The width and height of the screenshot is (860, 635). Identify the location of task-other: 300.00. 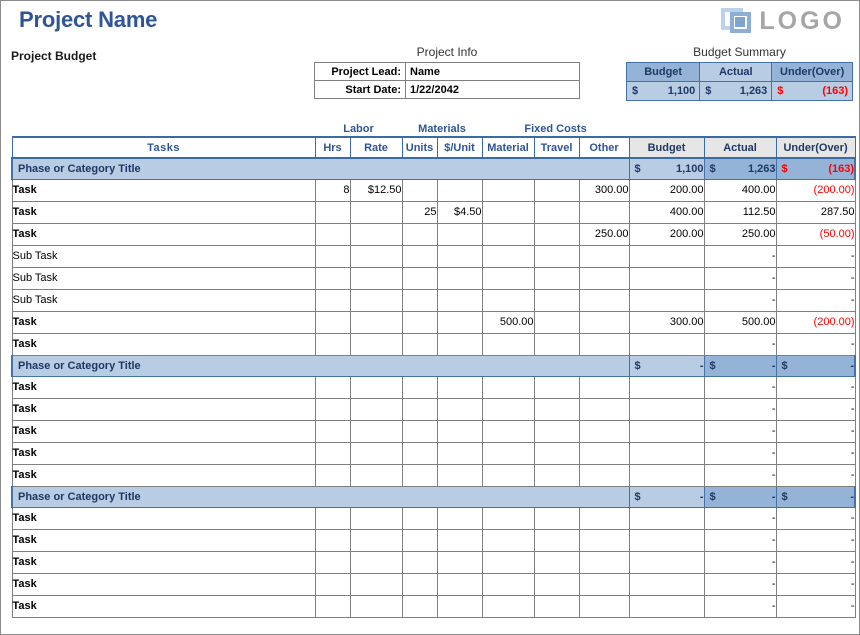
(604, 190).